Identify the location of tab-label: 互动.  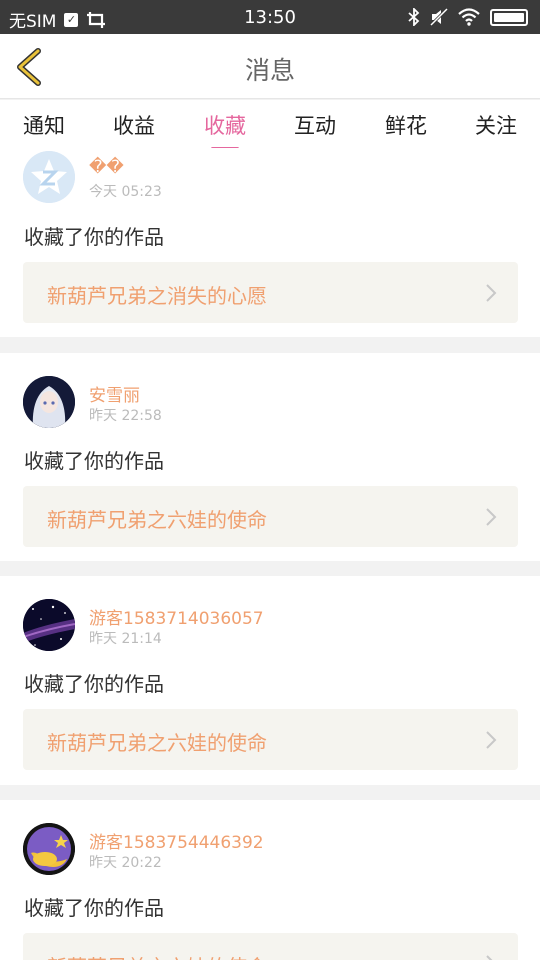
(315, 126).